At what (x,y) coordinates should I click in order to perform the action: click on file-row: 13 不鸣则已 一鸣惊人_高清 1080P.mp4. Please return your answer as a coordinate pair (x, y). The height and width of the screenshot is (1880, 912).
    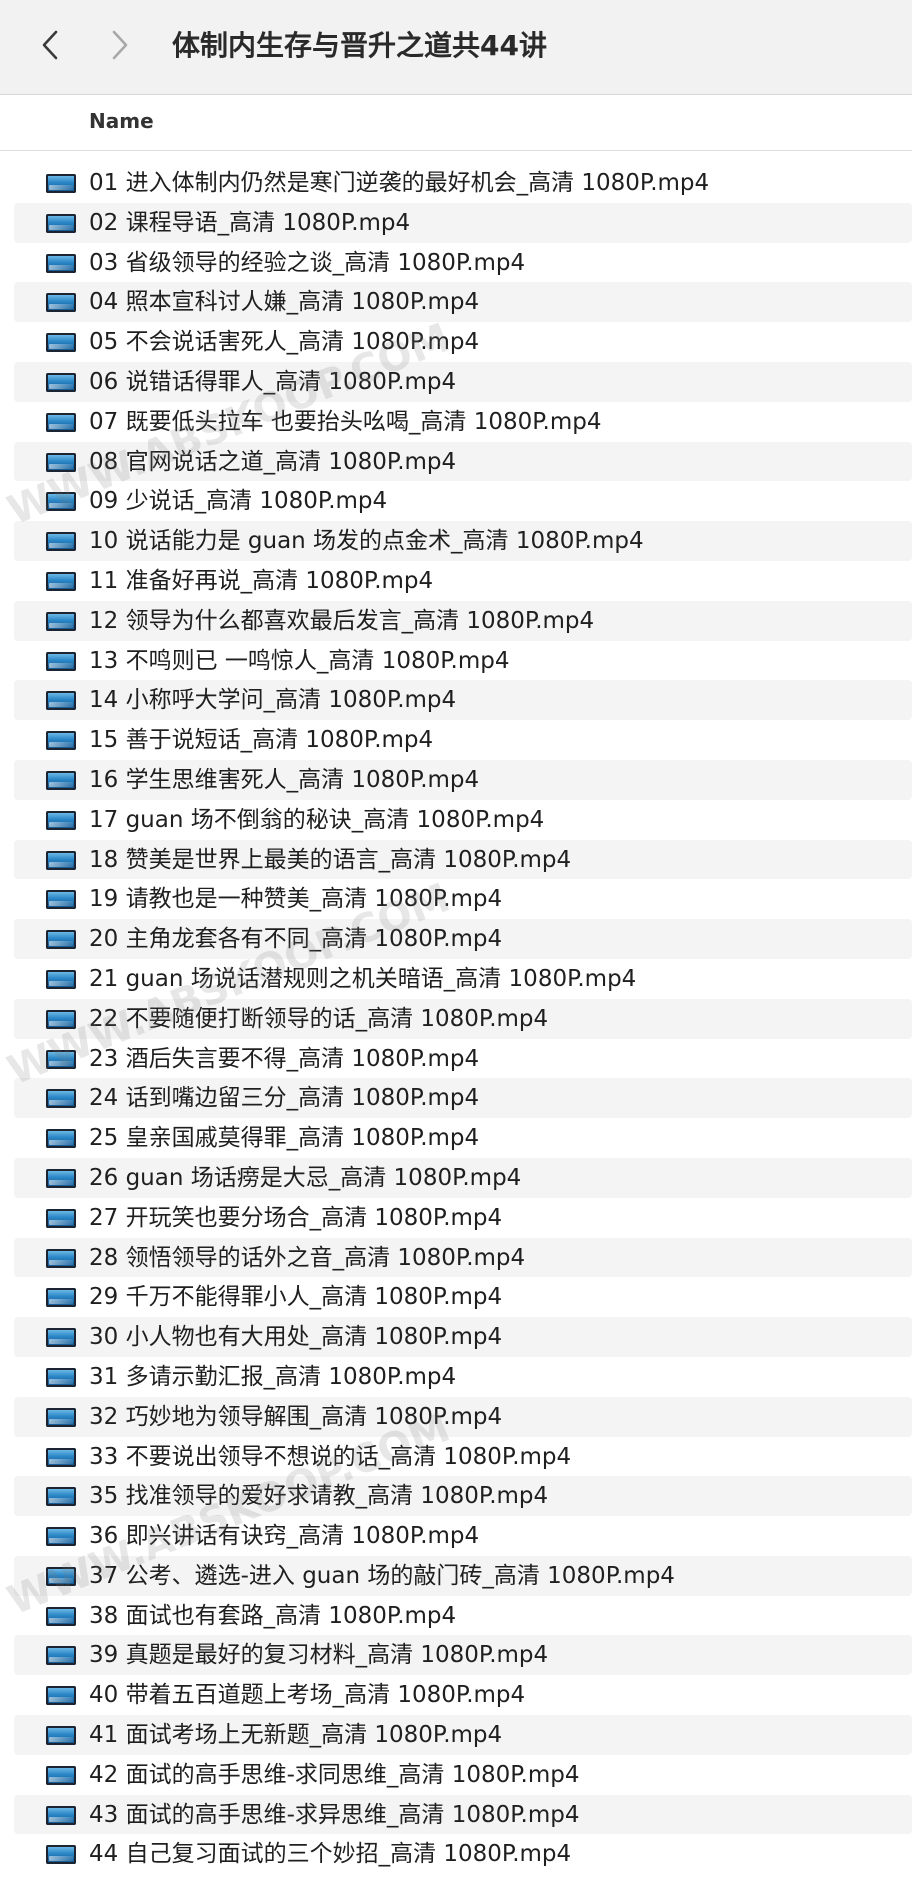
    Looking at the image, I should click on (463, 661).